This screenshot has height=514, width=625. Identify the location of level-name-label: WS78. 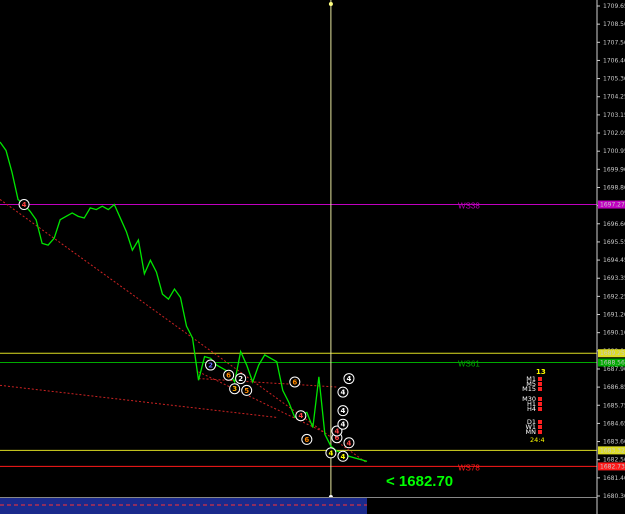
(469, 467).